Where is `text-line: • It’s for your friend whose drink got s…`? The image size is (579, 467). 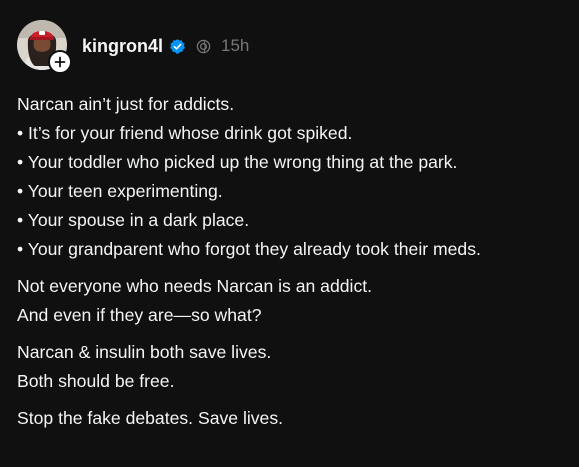 text-line: • It’s for your friend whose drink got s… is located at coordinates (185, 133).